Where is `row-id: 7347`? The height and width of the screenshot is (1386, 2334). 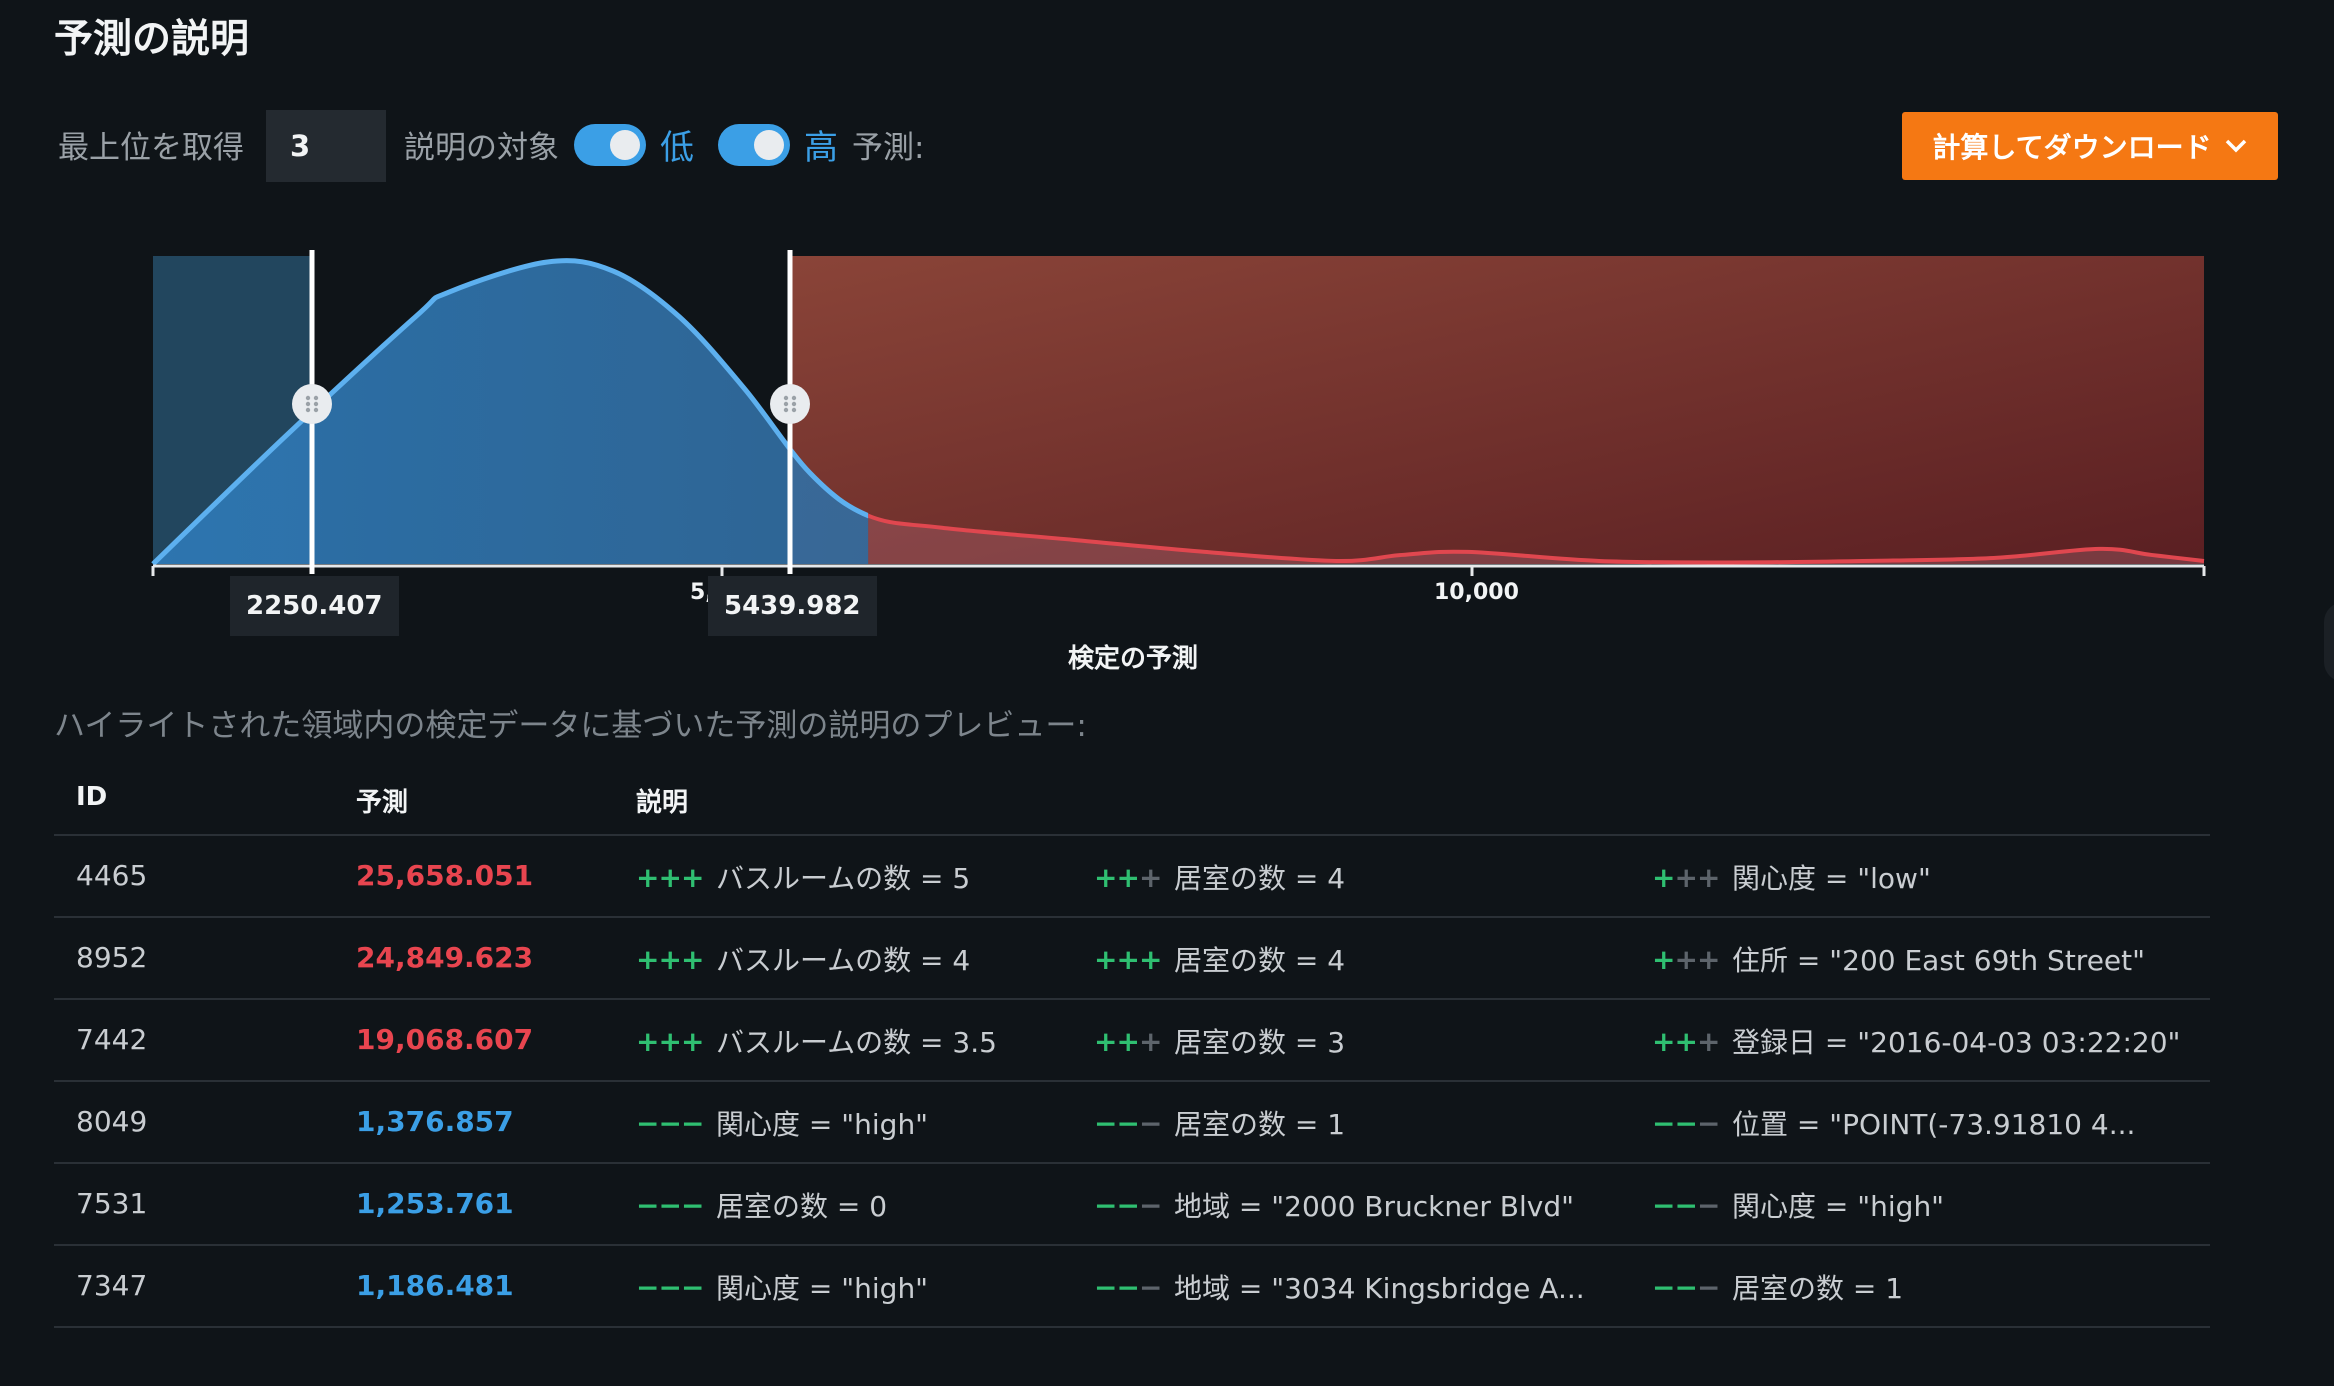 row-id: 7347 is located at coordinates (112, 1285).